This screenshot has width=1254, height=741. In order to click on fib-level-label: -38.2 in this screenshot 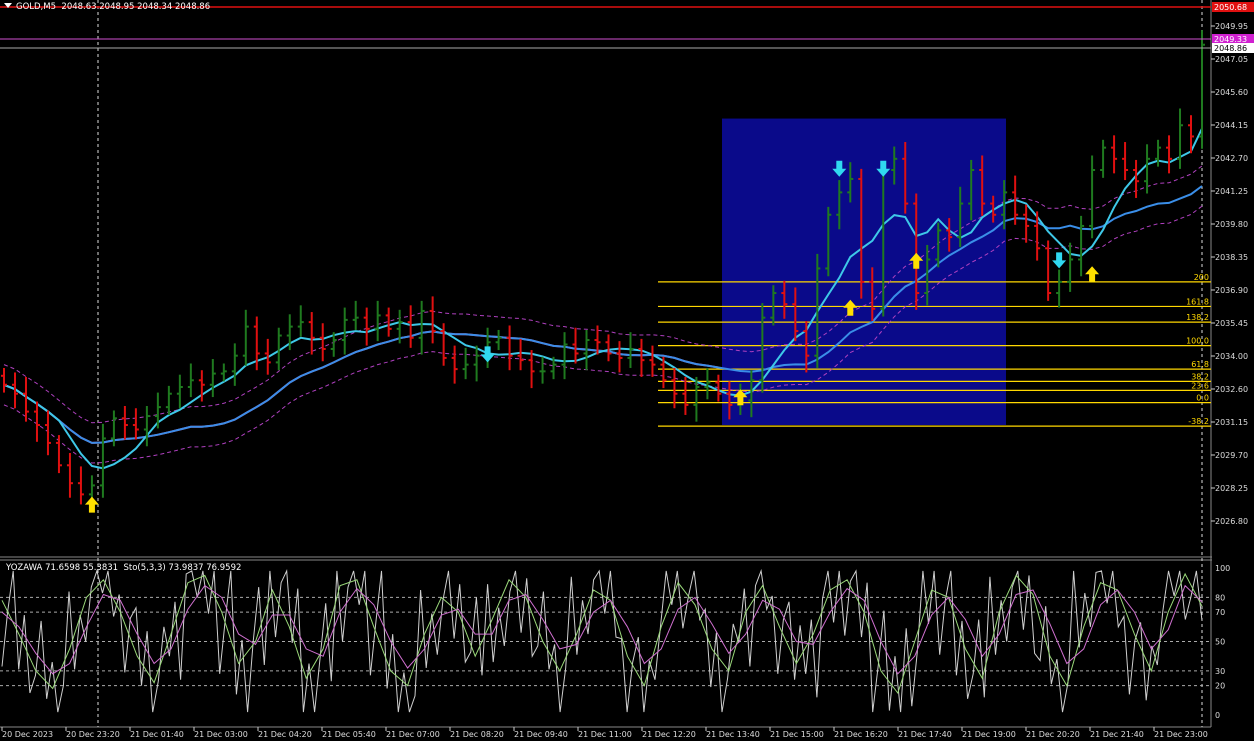, I will do `click(1198, 421)`.